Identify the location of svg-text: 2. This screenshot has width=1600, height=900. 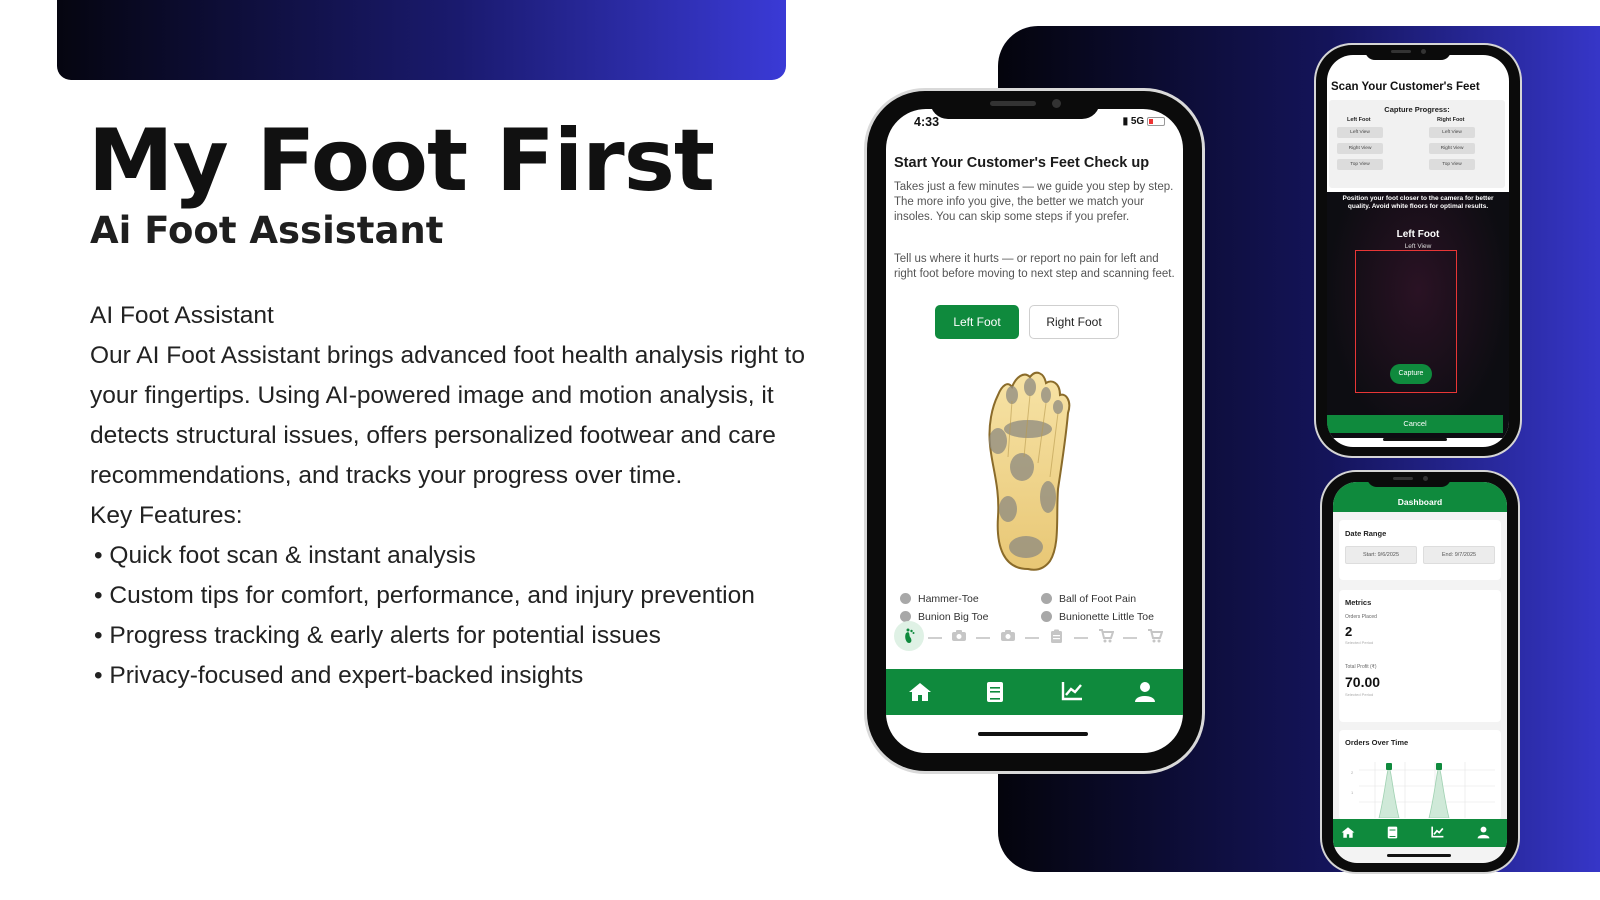
(1352, 772).